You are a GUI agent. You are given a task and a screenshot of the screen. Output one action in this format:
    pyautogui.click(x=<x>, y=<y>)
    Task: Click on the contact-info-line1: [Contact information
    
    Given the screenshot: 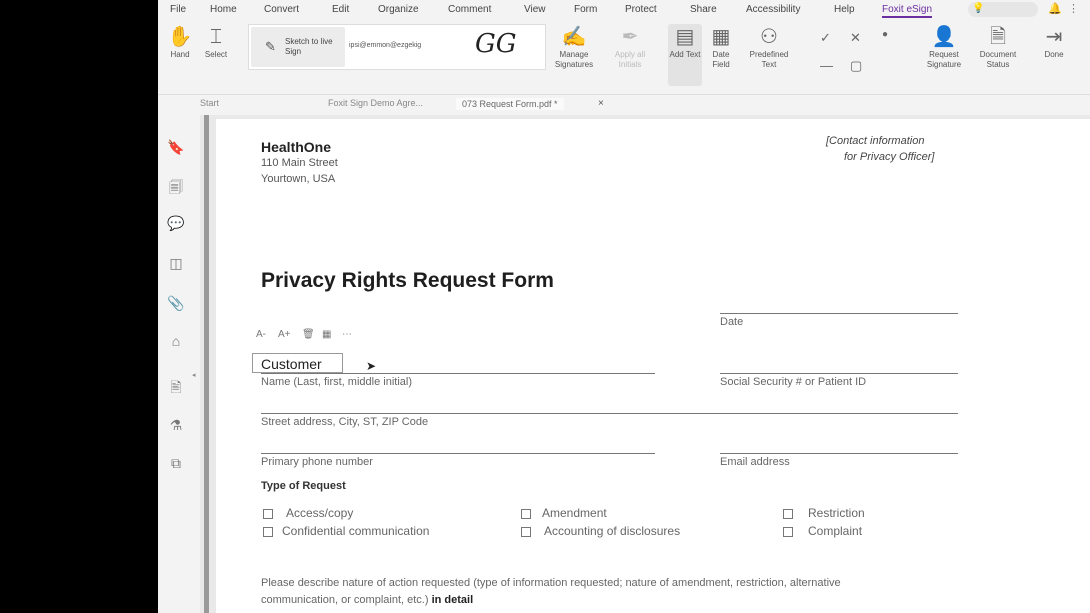 What is the action you would take?
    pyautogui.click(x=875, y=141)
    